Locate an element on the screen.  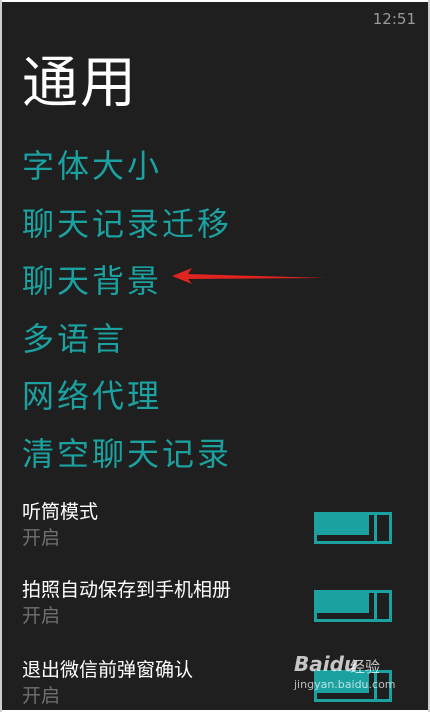
red-arrow-annotation-icon is located at coordinates (249, 276).